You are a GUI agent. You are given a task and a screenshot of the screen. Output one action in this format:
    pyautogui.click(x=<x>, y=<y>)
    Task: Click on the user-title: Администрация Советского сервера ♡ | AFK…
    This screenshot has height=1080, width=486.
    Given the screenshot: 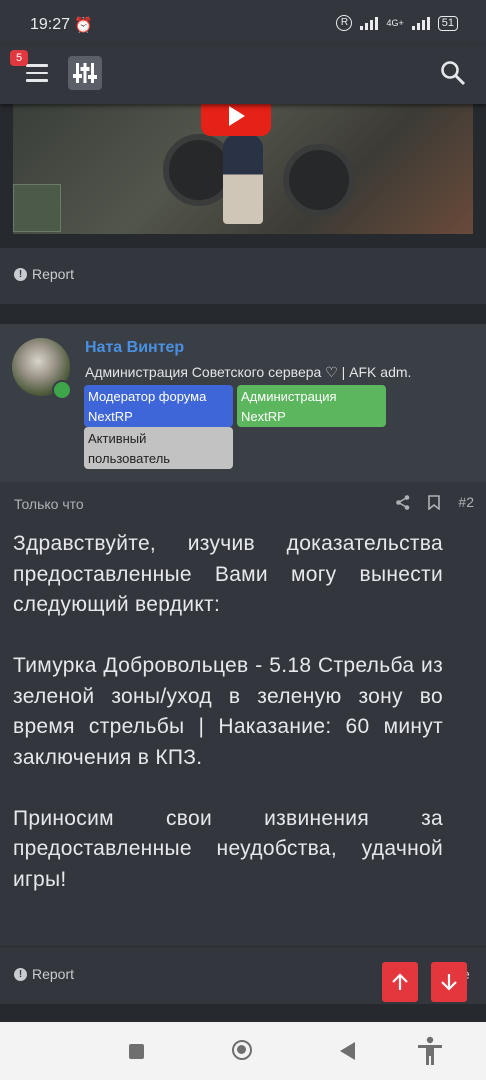 What is the action you would take?
    pyautogui.click(x=248, y=372)
    